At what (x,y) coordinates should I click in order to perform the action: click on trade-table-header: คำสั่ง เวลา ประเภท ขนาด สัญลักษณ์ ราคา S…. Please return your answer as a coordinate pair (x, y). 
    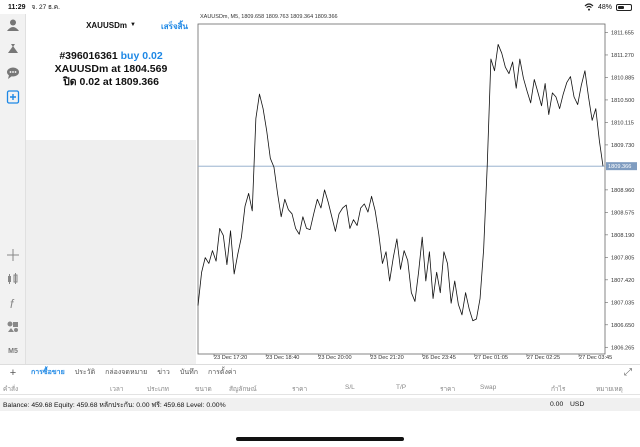
    Looking at the image, I should click on (320, 388).